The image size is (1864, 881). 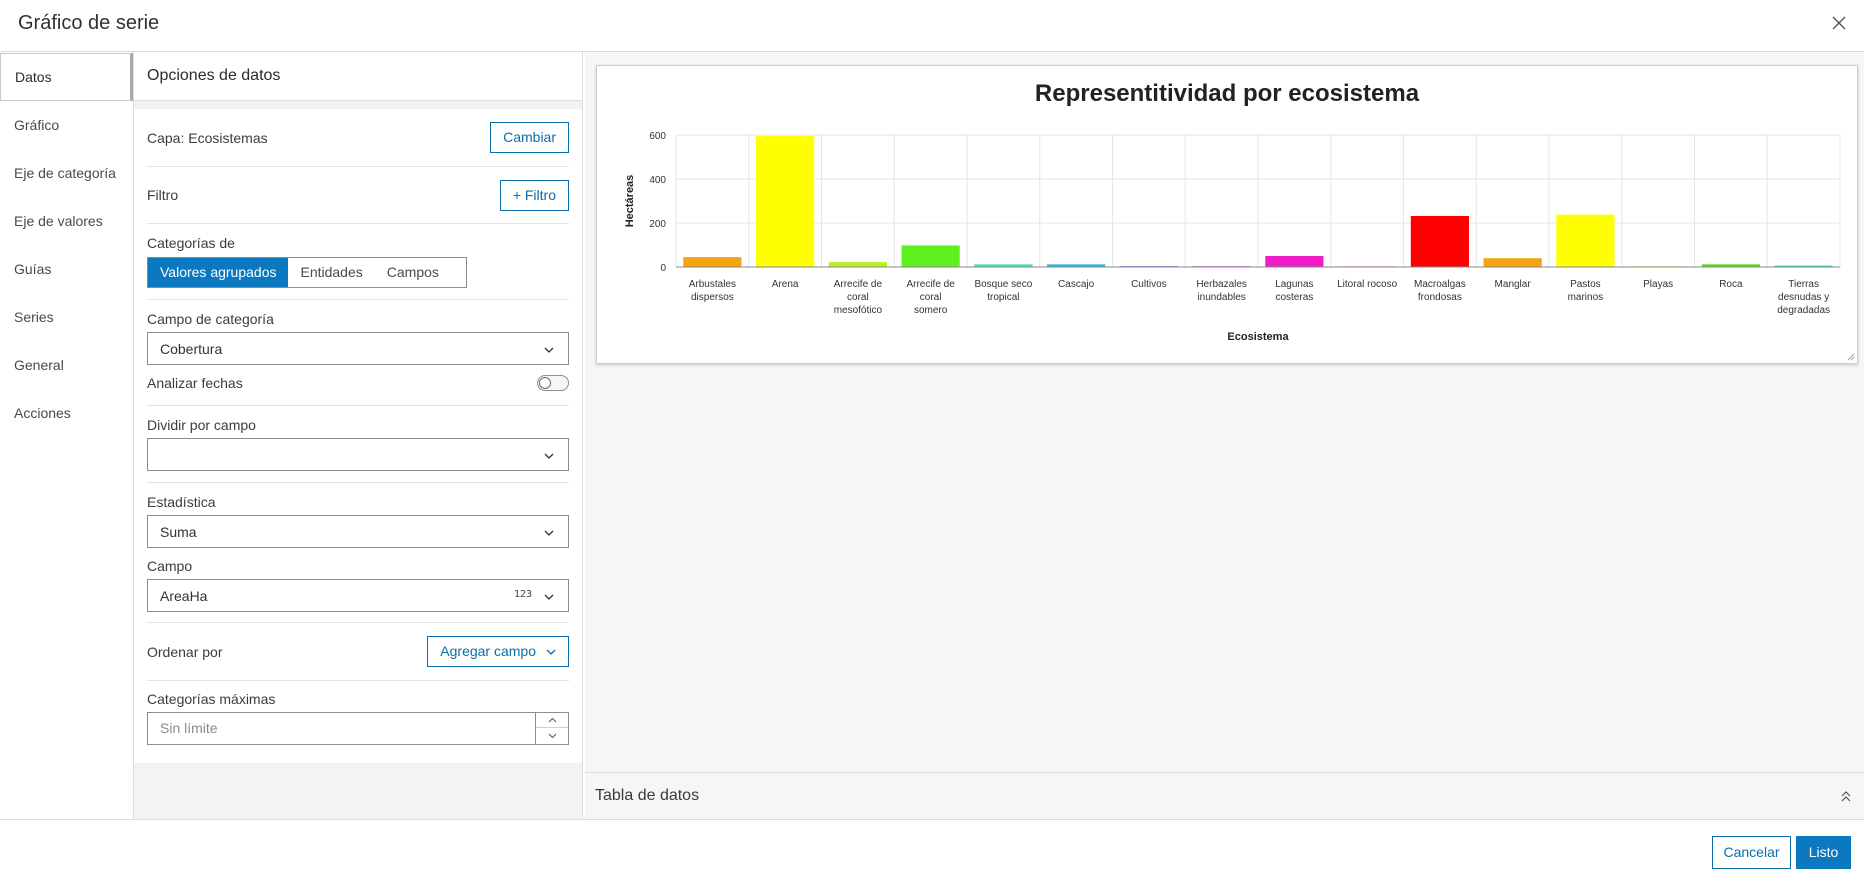 I want to click on cancel-button: Cancelar, so click(x=1751, y=852).